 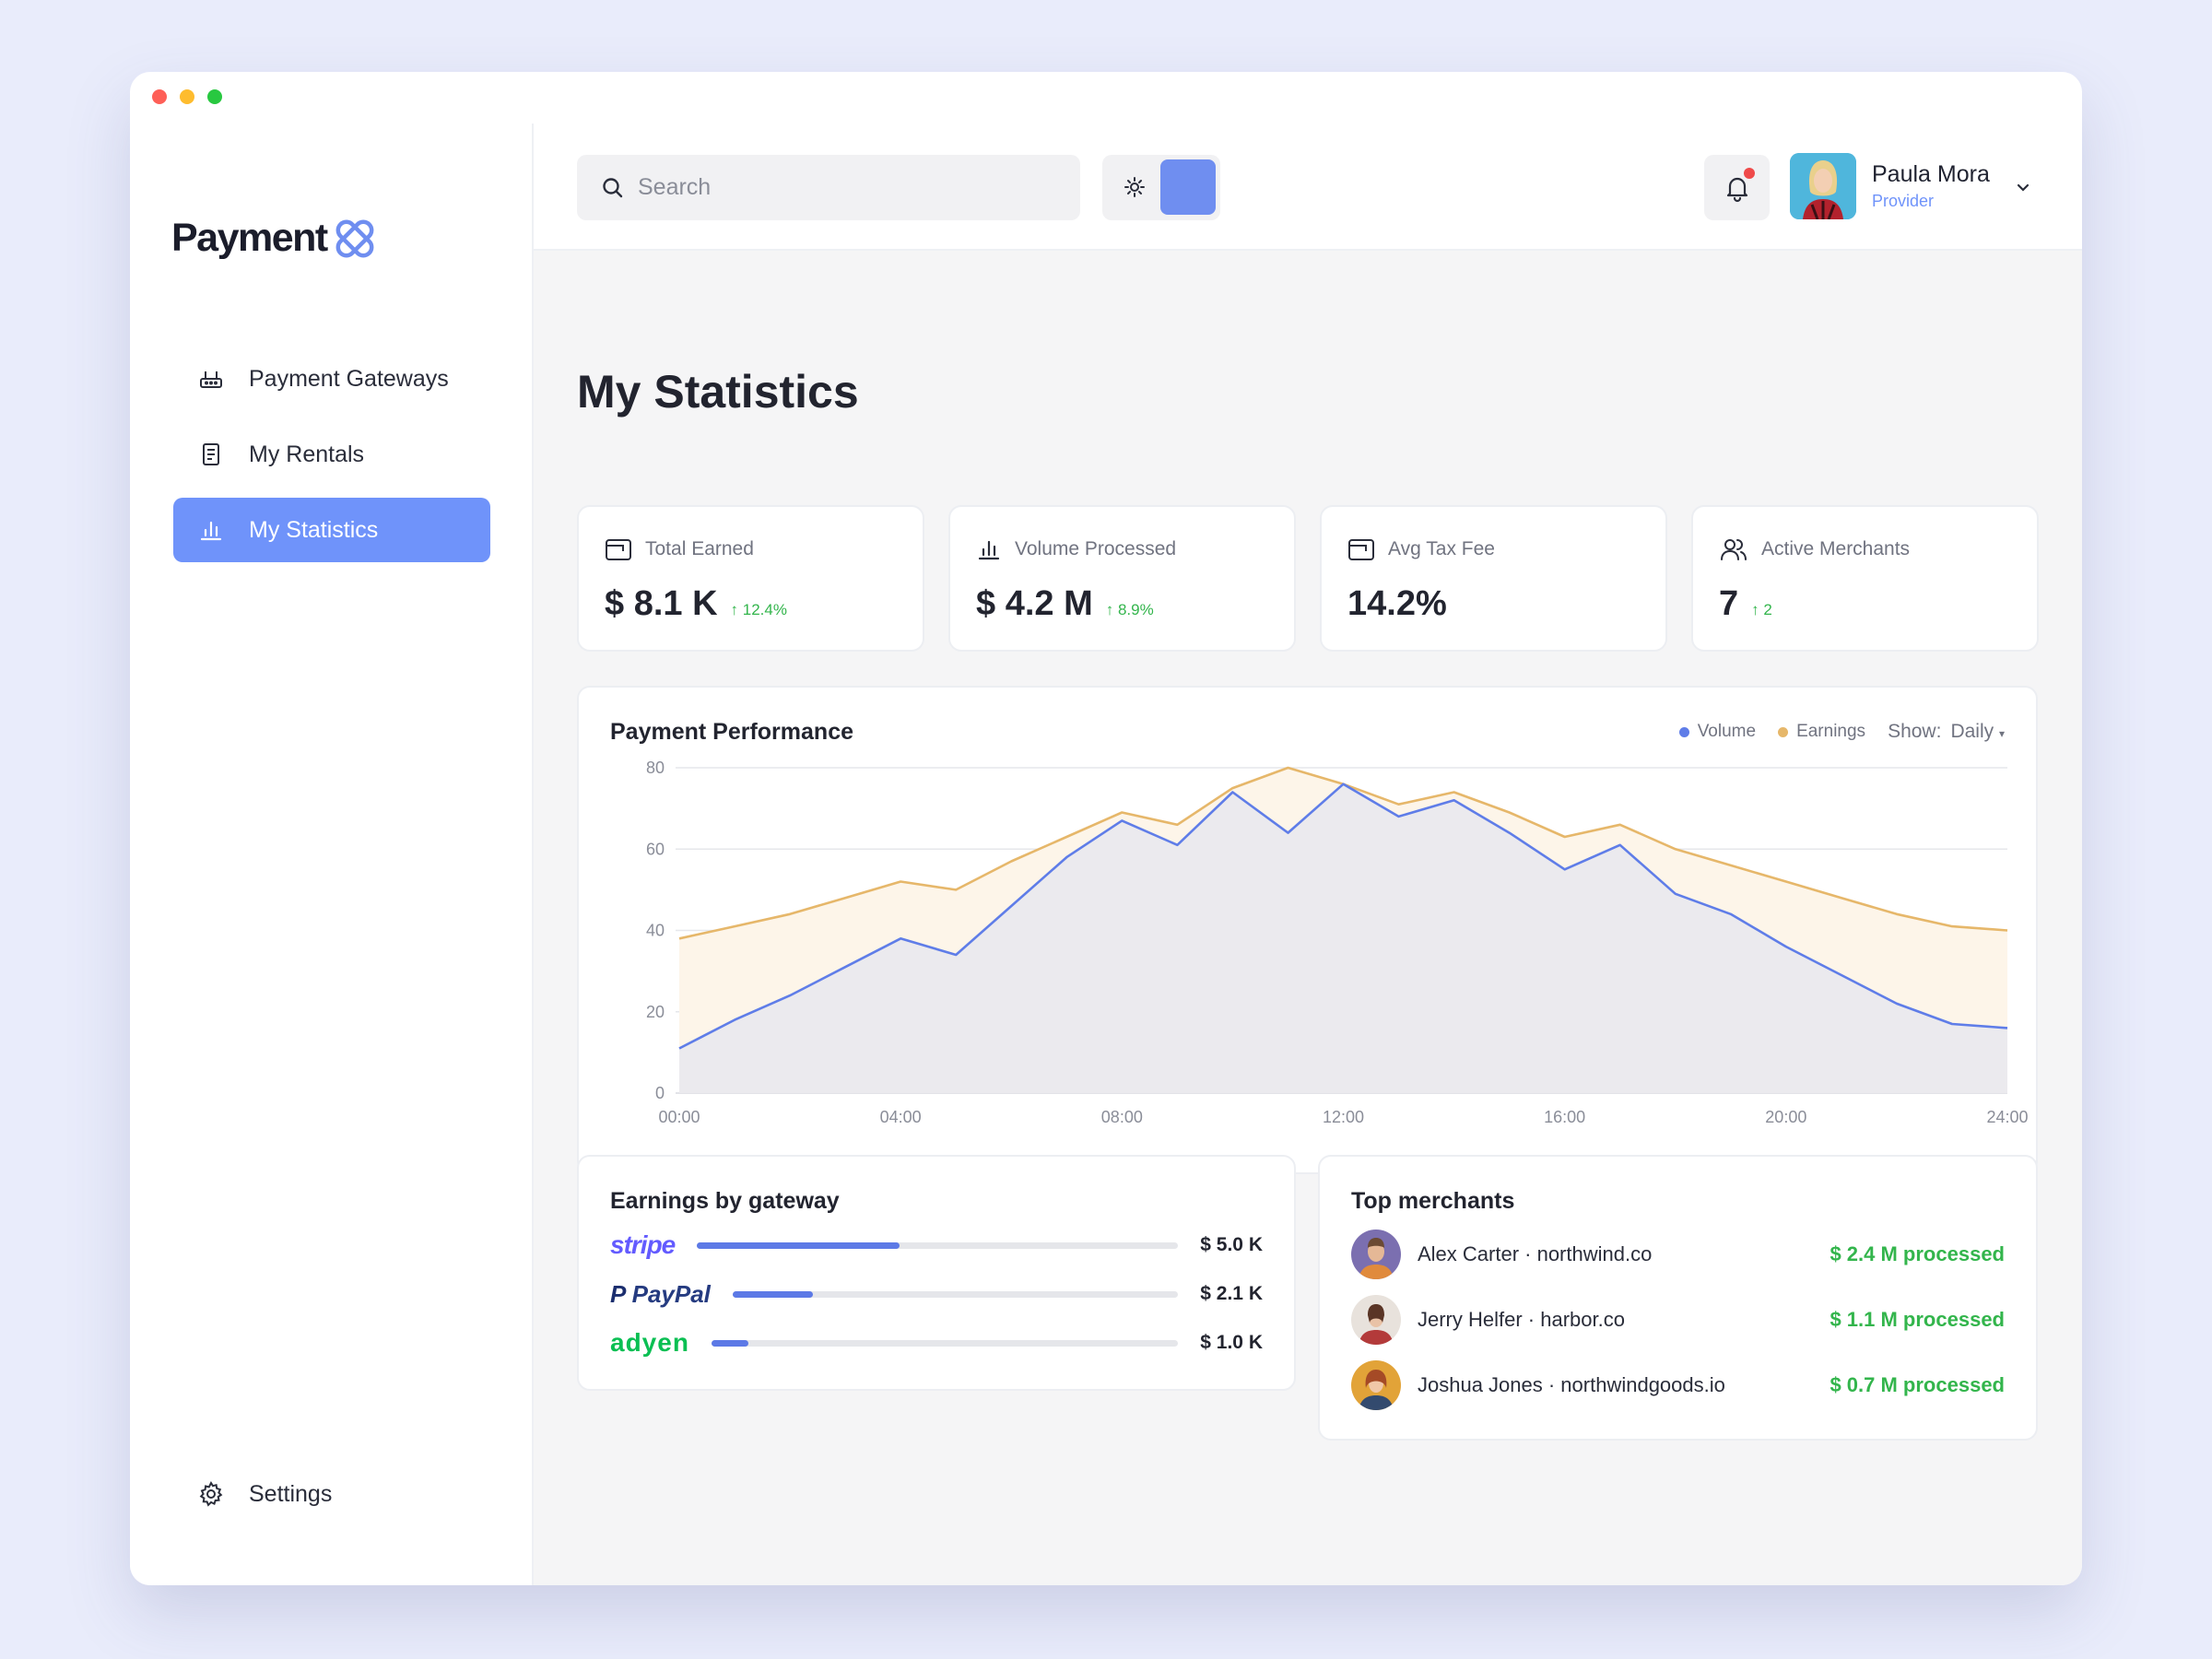 I want to click on document-icon, so click(x=211, y=454).